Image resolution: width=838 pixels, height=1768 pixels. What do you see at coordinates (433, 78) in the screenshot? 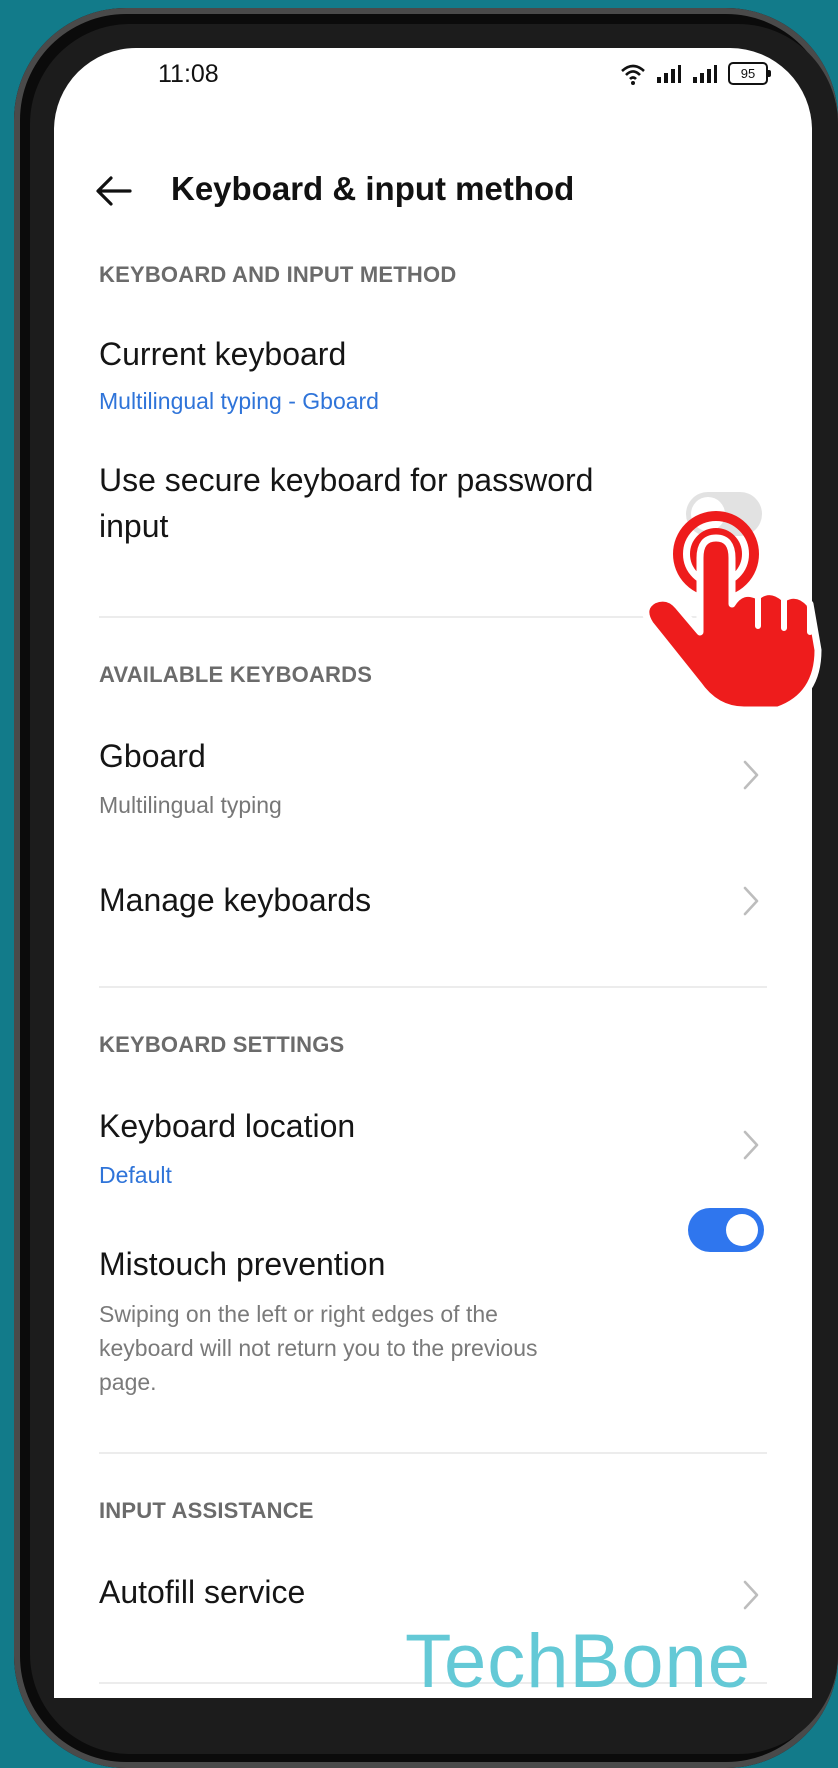
I see `status-bar: 11:08 95` at bounding box center [433, 78].